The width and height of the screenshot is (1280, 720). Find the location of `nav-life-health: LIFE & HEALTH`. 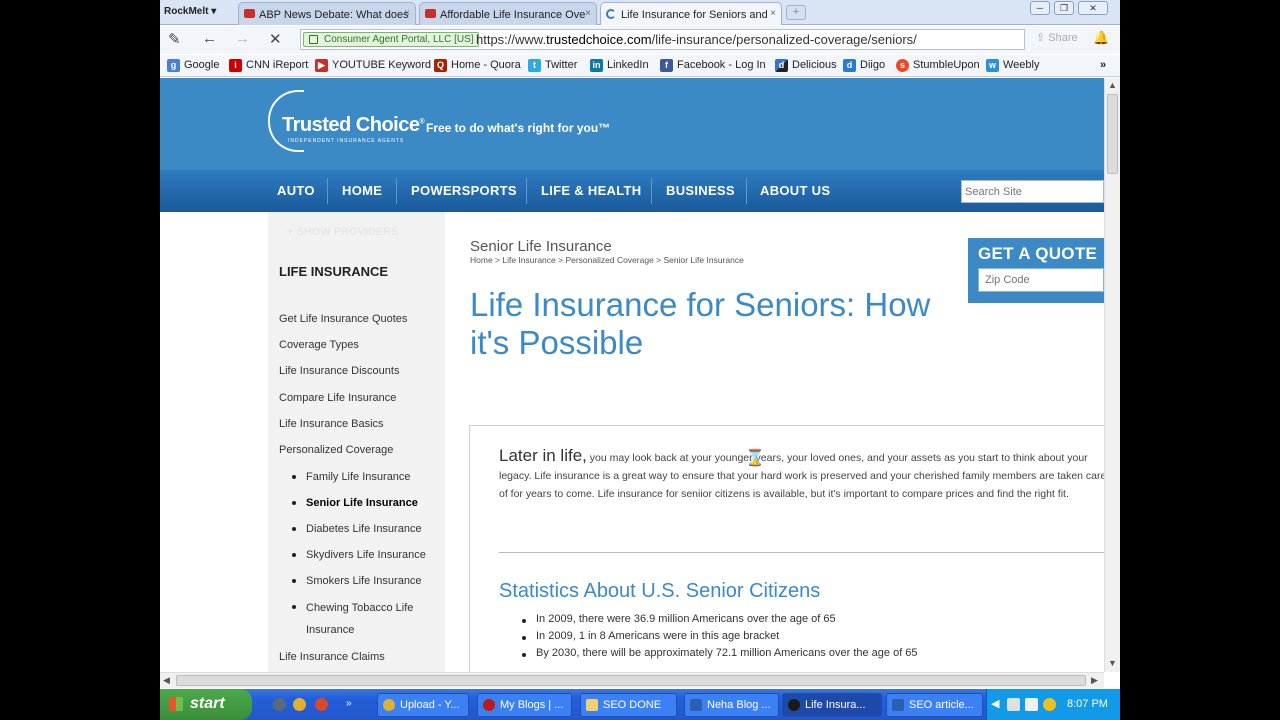

nav-life-health: LIFE & HEALTH is located at coordinates (591, 191).